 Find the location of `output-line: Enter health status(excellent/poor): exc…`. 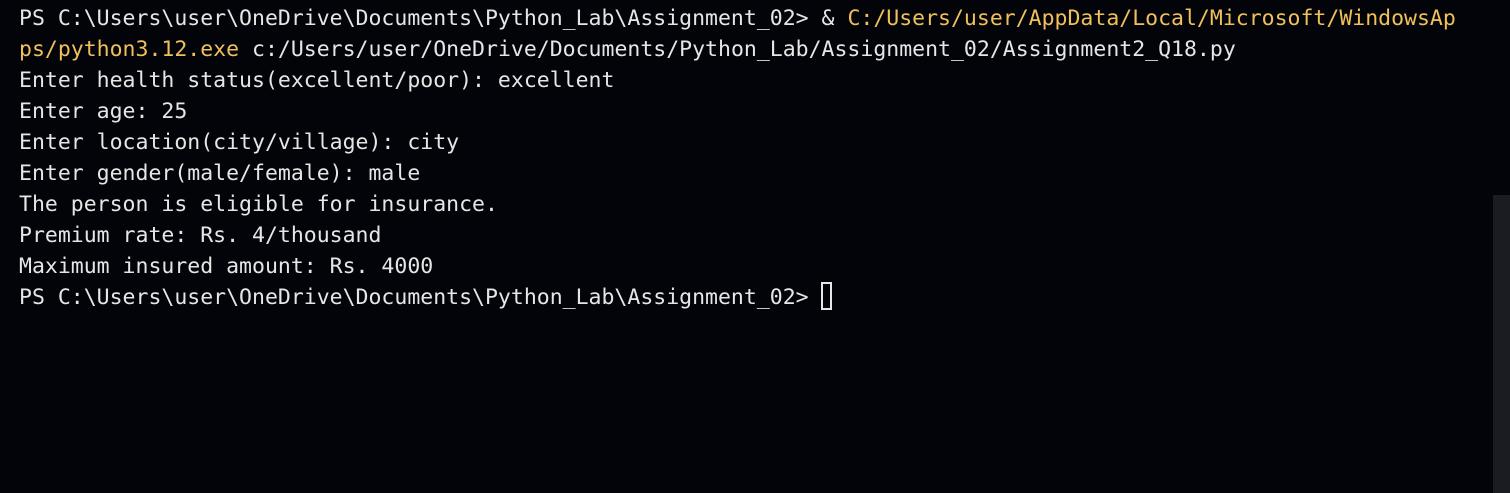

output-line: Enter health status(excellent/poor): exc… is located at coordinates (317, 80).